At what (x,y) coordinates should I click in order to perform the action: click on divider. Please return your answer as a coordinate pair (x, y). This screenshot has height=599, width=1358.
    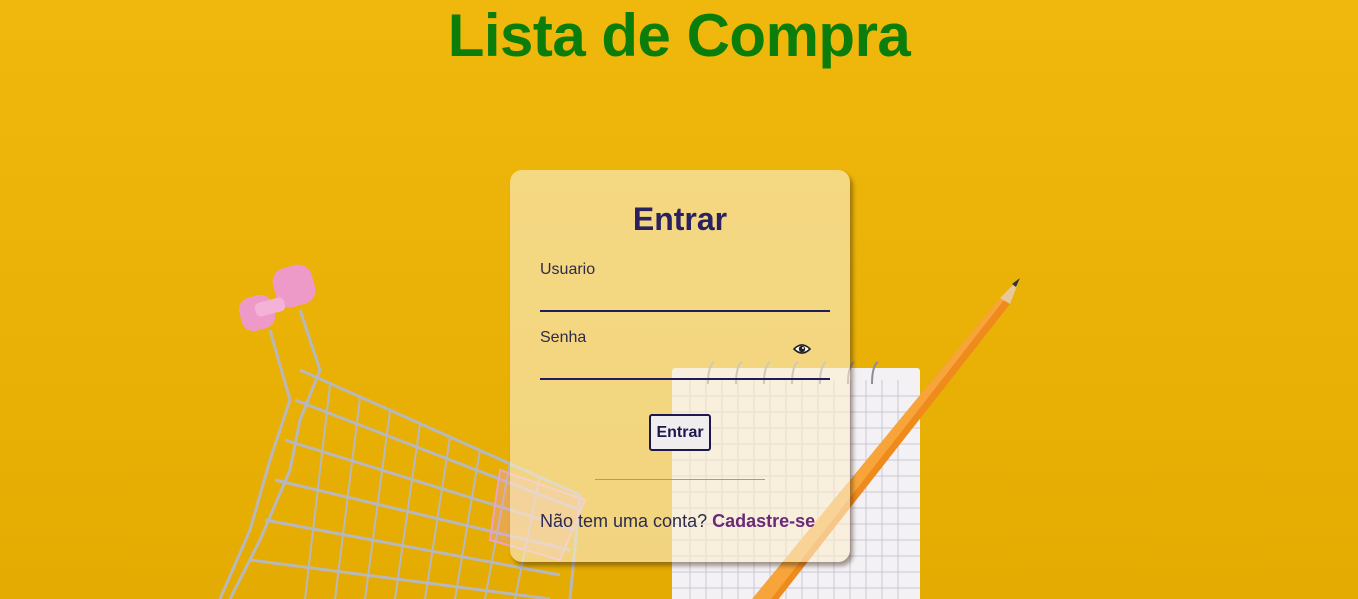
    Looking at the image, I should click on (680, 479).